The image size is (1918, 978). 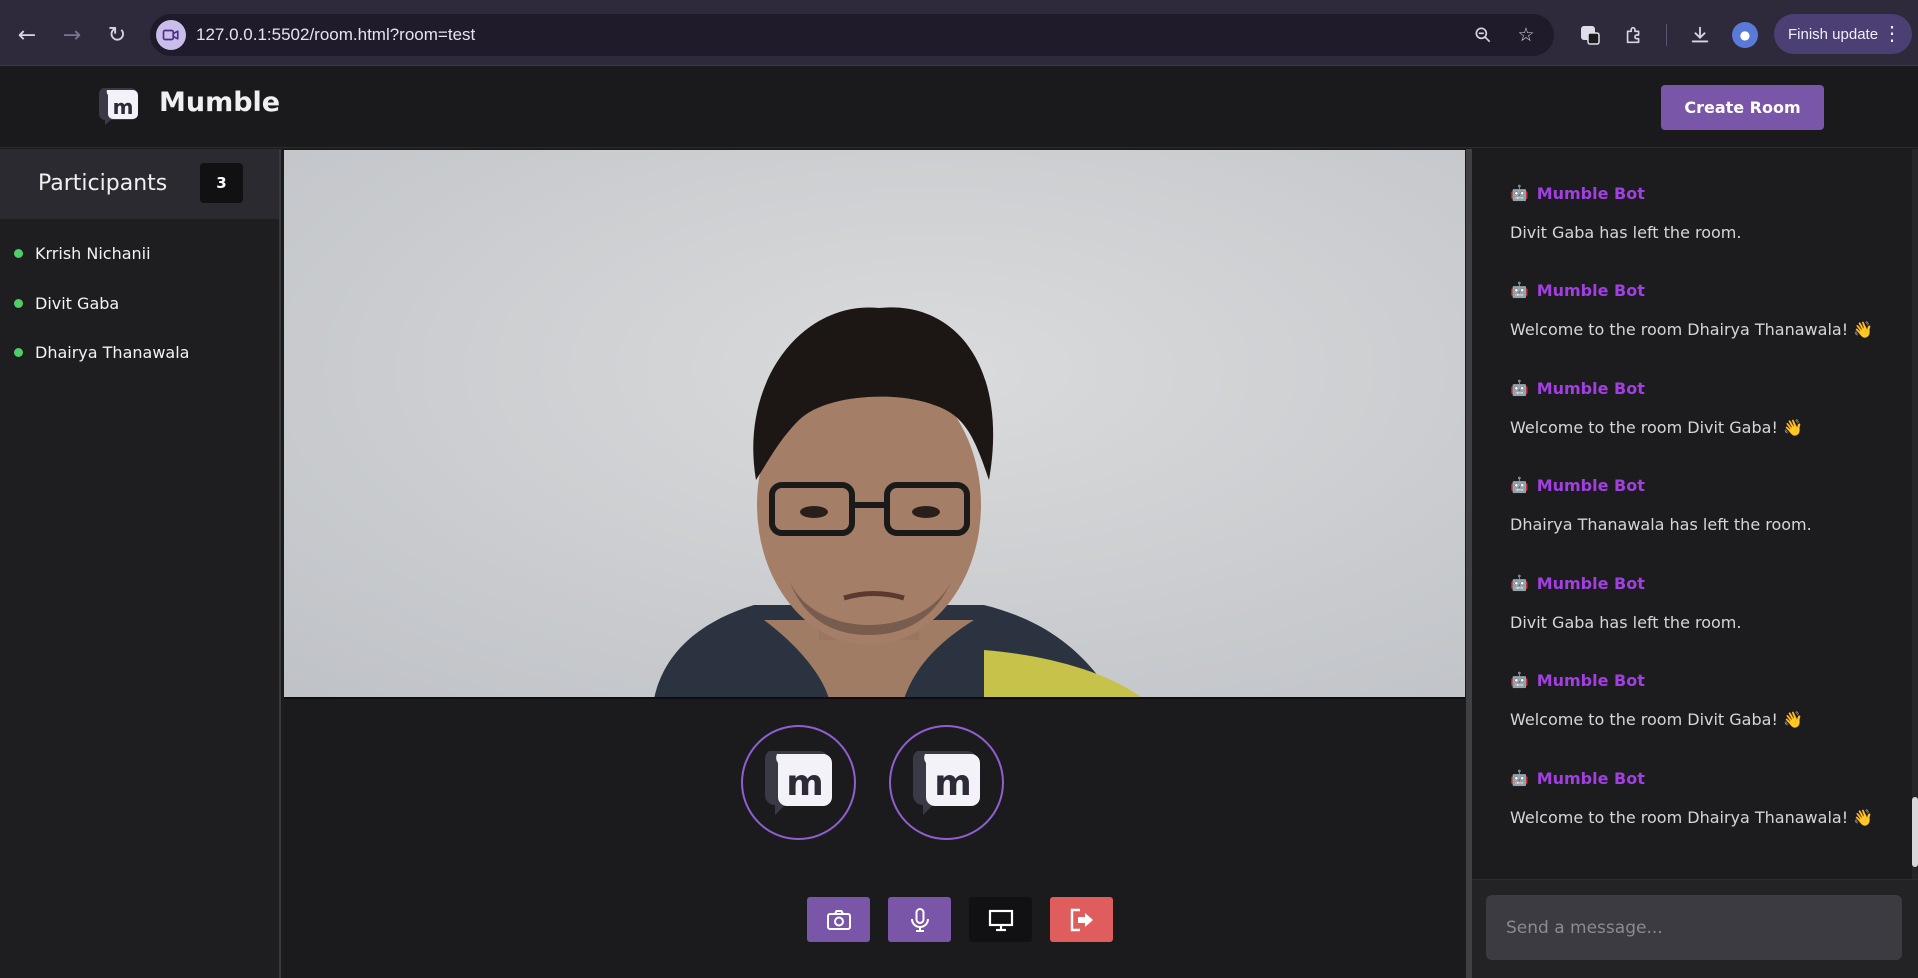 I want to click on microphone-toggle-button, so click(x=919, y=919).